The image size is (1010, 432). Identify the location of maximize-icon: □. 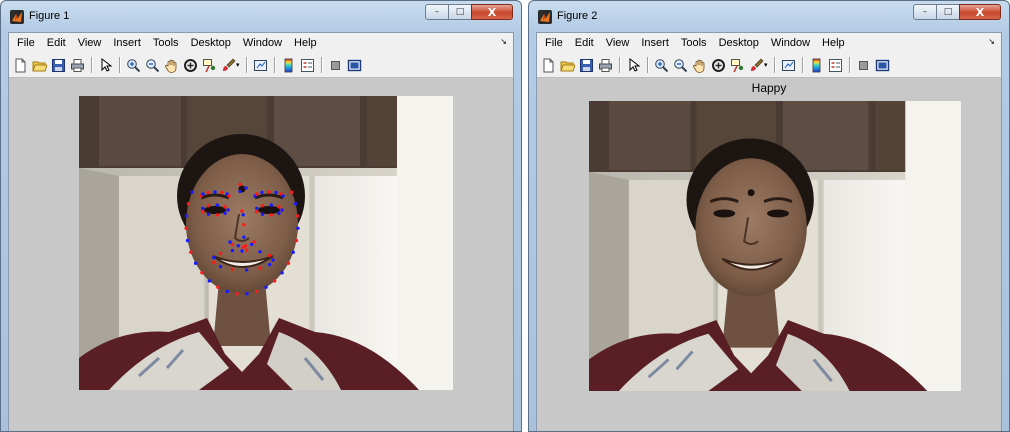
(948, 12).